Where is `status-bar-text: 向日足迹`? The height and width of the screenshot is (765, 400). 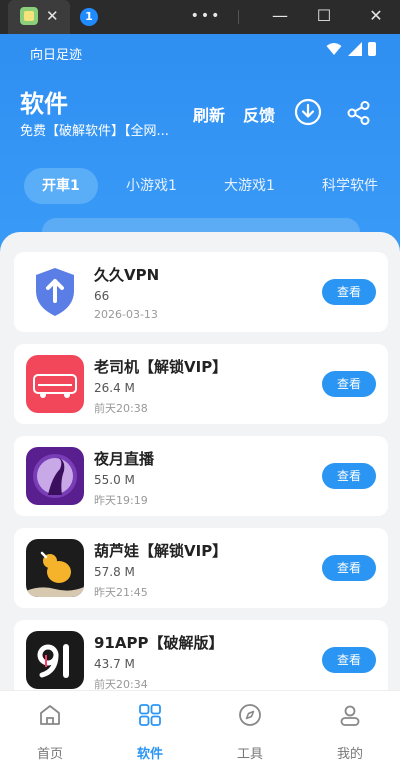
status-bar-text: 向日足迹 is located at coordinates (56, 55).